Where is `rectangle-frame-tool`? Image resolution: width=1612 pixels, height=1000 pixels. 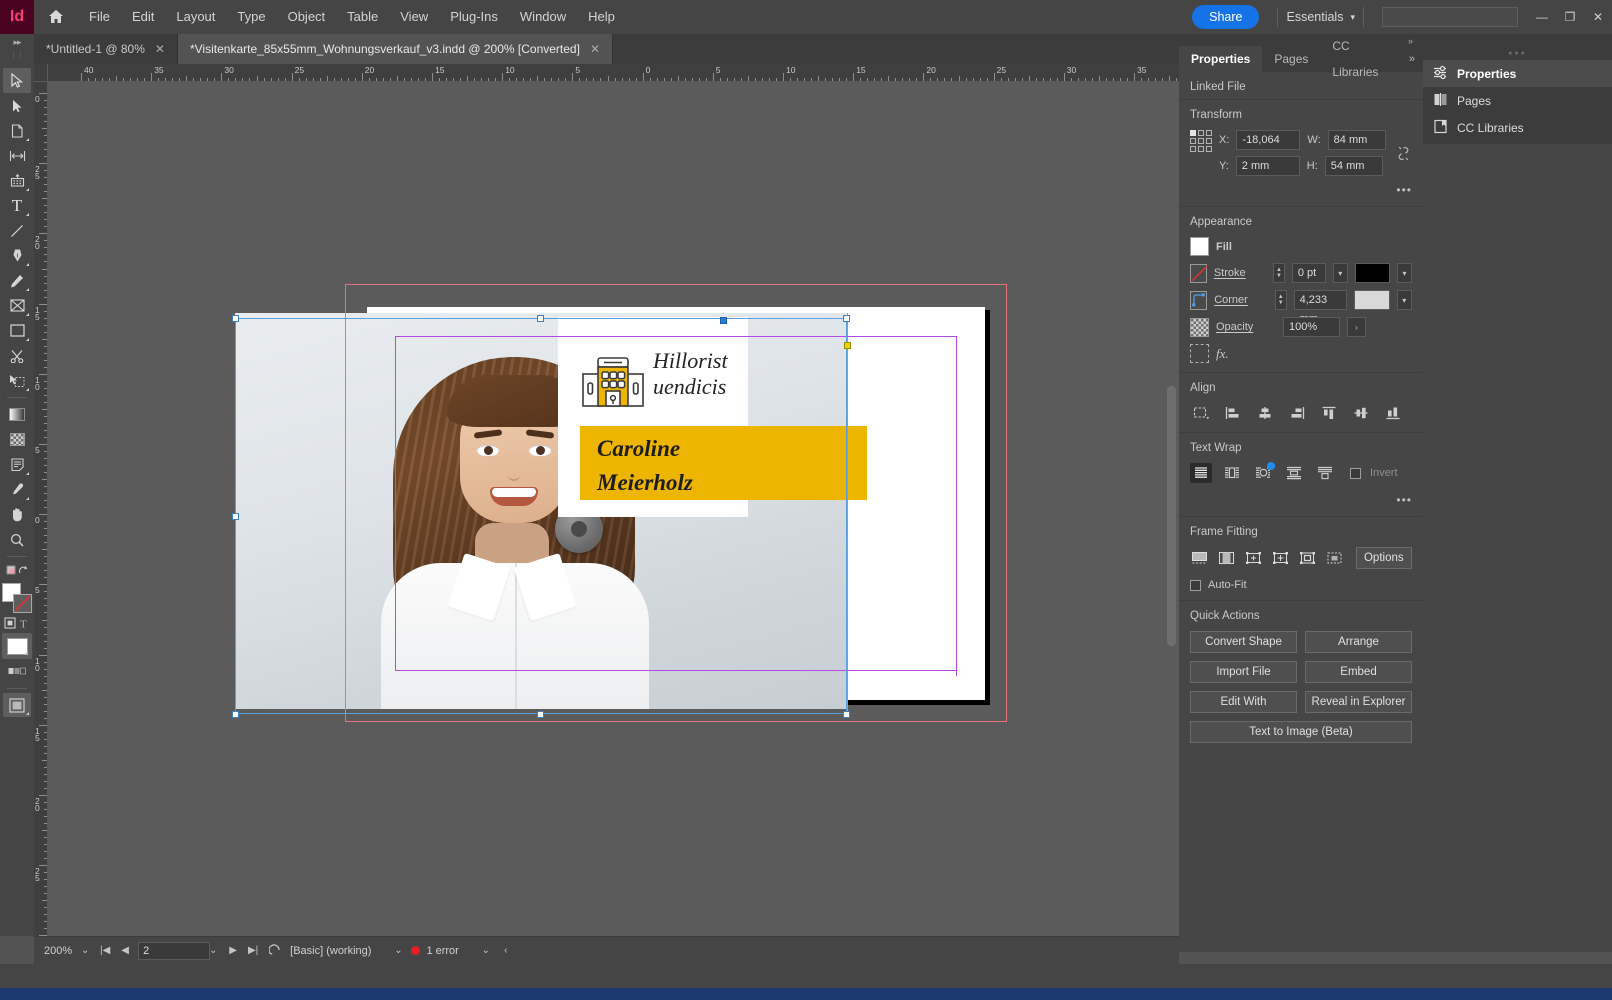
rectangle-frame-tool is located at coordinates (17, 305).